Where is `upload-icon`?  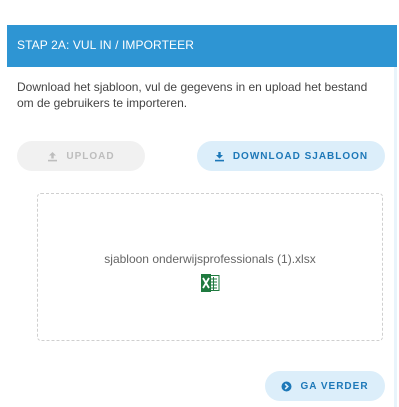 upload-icon is located at coordinates (53, 156).